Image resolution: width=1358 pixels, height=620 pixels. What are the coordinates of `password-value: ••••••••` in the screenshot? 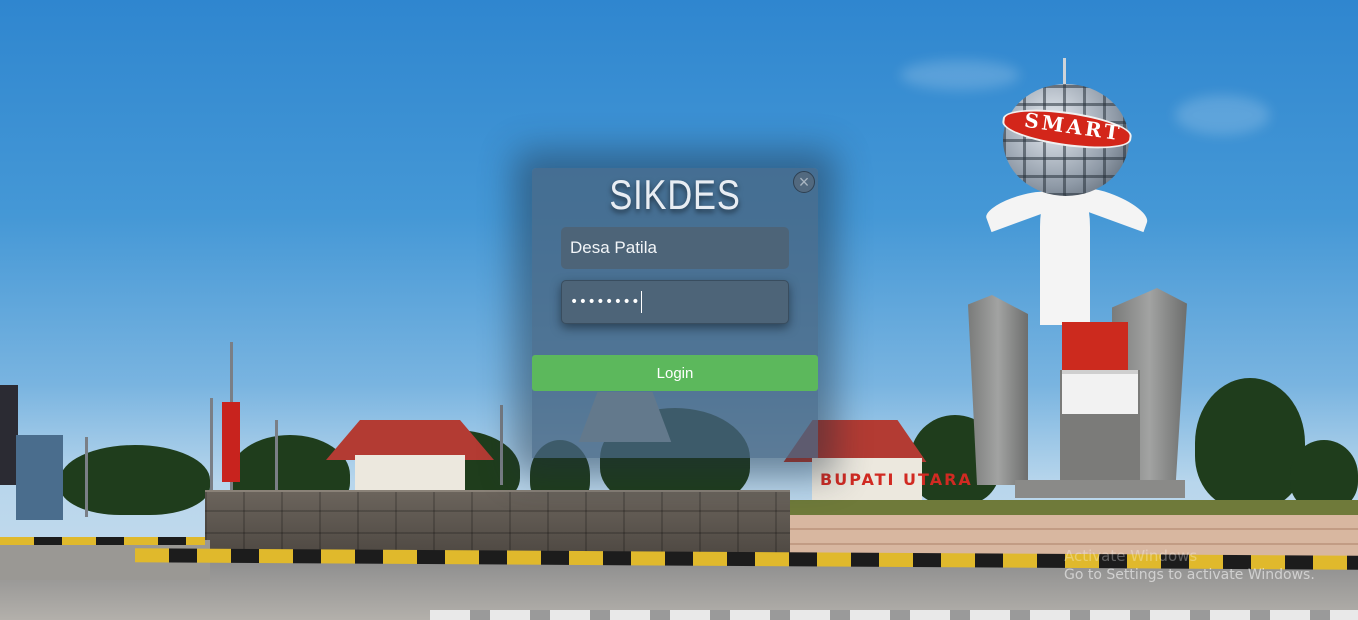 It's located at (606, 302).